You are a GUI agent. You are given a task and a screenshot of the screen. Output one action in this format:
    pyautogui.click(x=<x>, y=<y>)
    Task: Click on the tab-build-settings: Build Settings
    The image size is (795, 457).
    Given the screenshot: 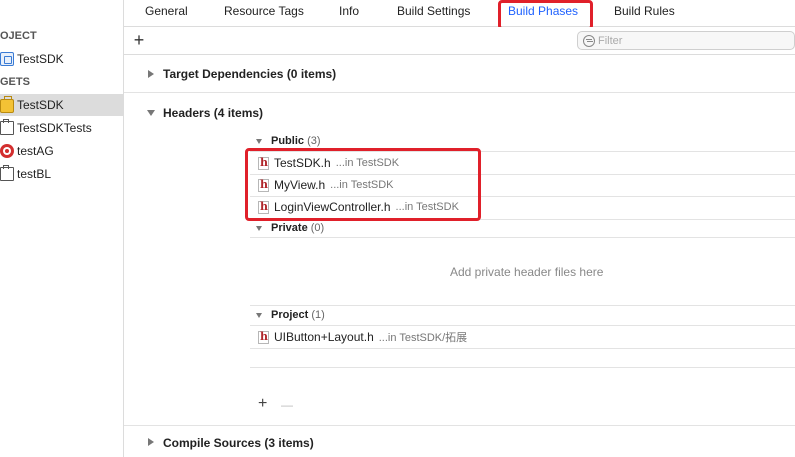 What is the action you would take?
    pyautogui.click(x=433, y=11)
    